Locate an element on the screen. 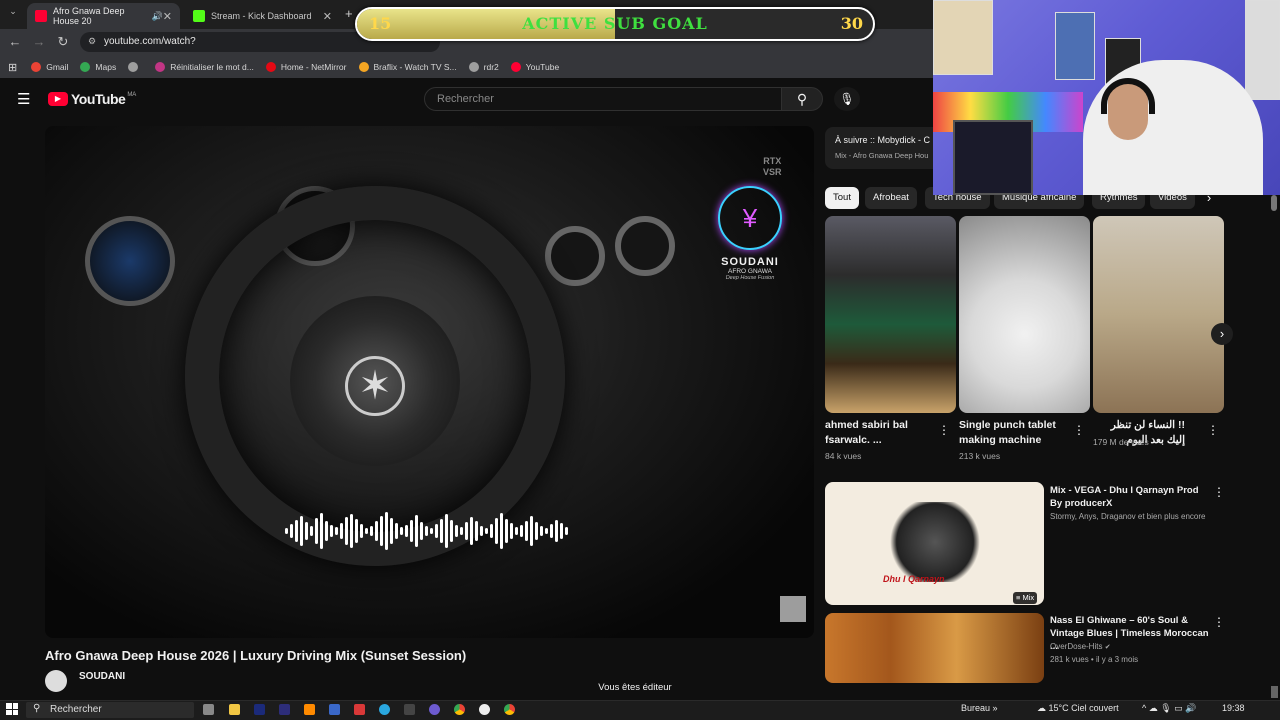 This screenshot has height=720, width=1280. forward-icon: → is located at coordinates (39, 42).